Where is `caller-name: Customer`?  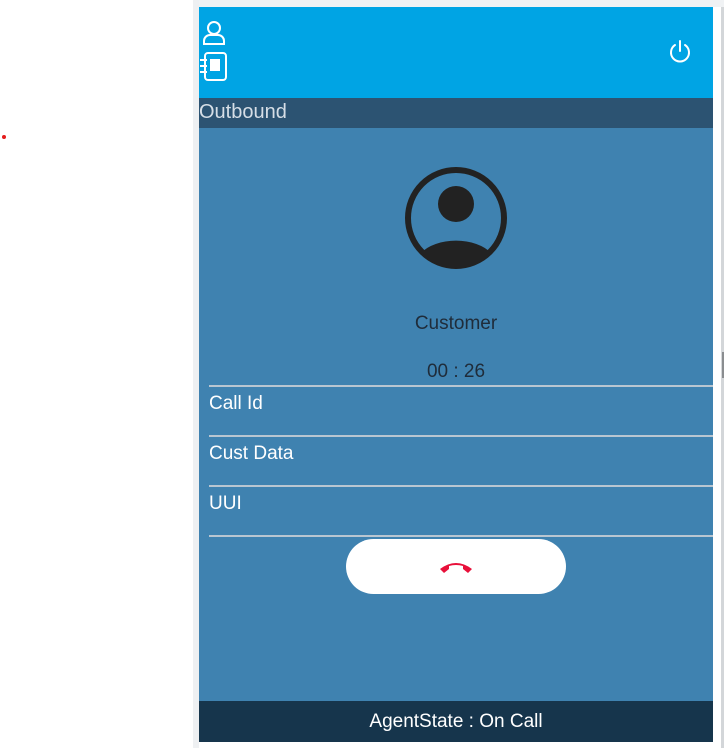 caller-name: Customer is located at coordinates (456, 323).